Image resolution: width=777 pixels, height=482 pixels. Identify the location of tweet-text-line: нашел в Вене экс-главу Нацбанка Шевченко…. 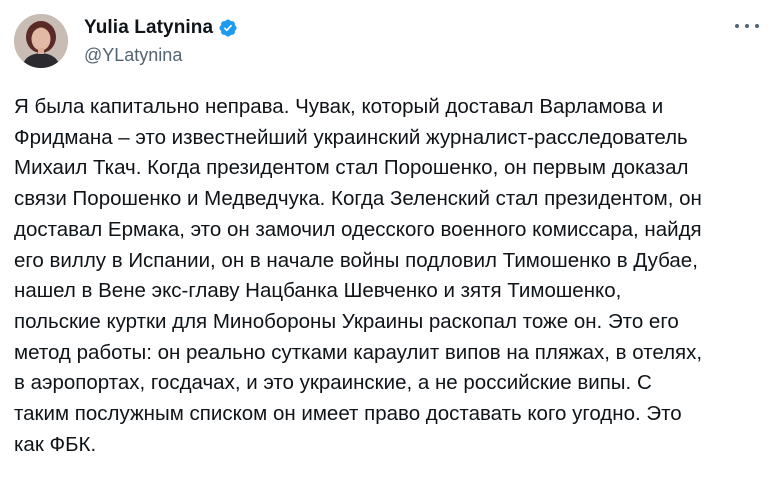
(318, 291).